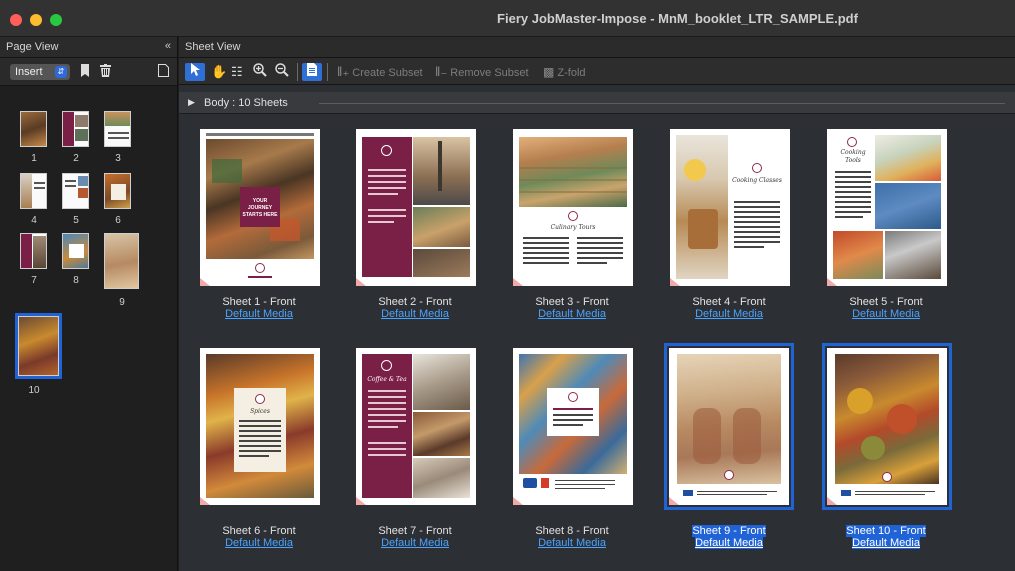 This screenshot has width=1015, height=571. I want to click on page-thumbnail: 3, so click(117, 137).